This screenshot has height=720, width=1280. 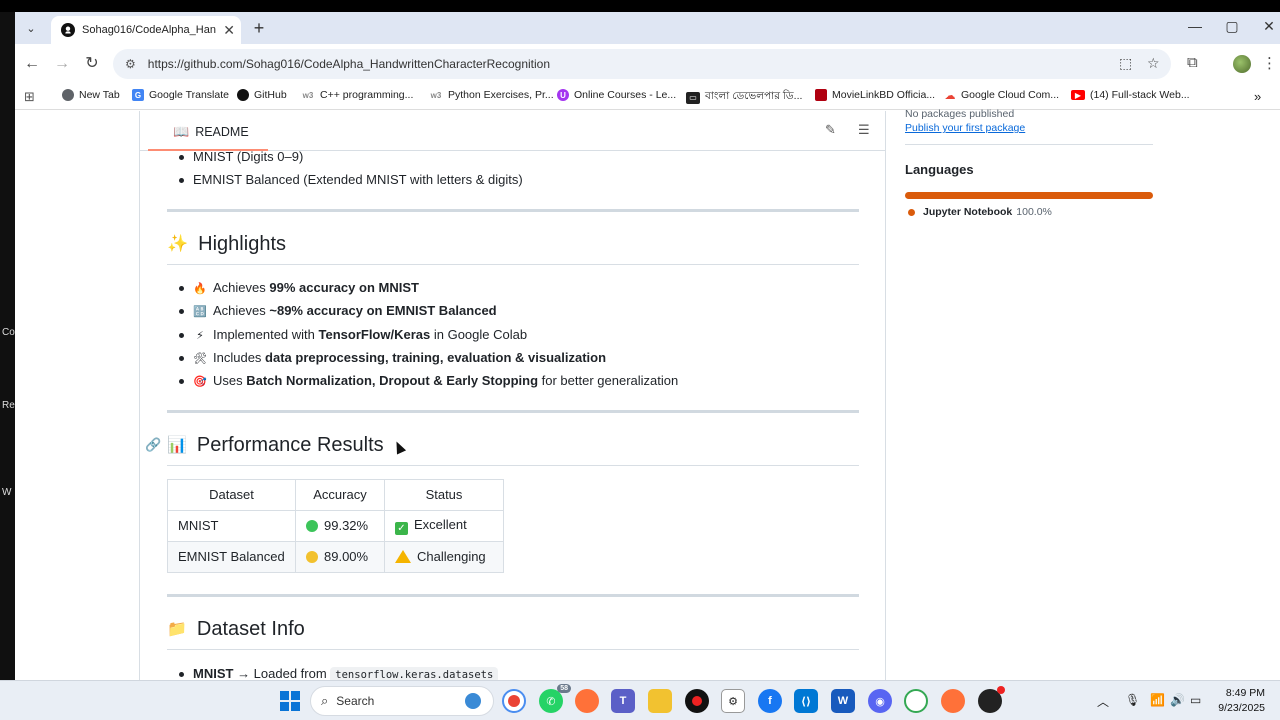 I want to click on outline-list-icon: ☰, so click(x=864, y=130).